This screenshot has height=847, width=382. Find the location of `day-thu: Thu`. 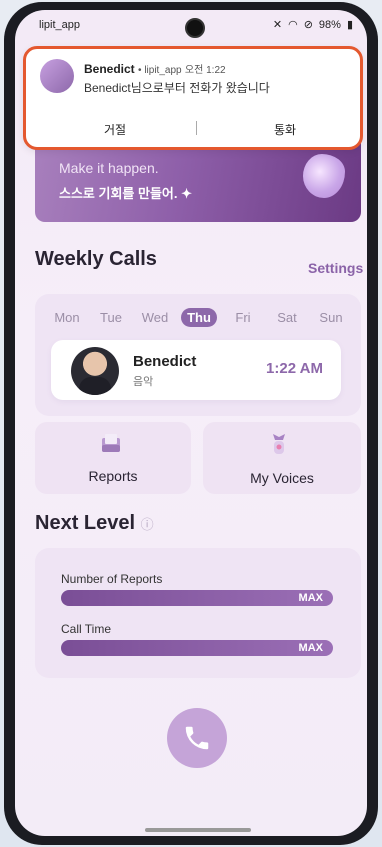

day-thu: Thu is located at coordinates (199, 317).